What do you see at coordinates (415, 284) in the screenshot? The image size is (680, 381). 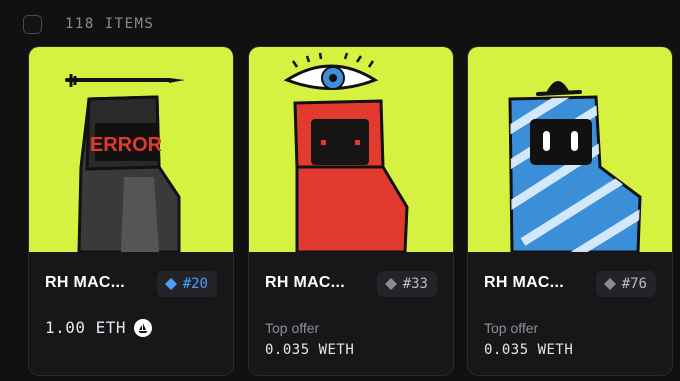 I see `token-number: #33` at bounding box center [415, 284].